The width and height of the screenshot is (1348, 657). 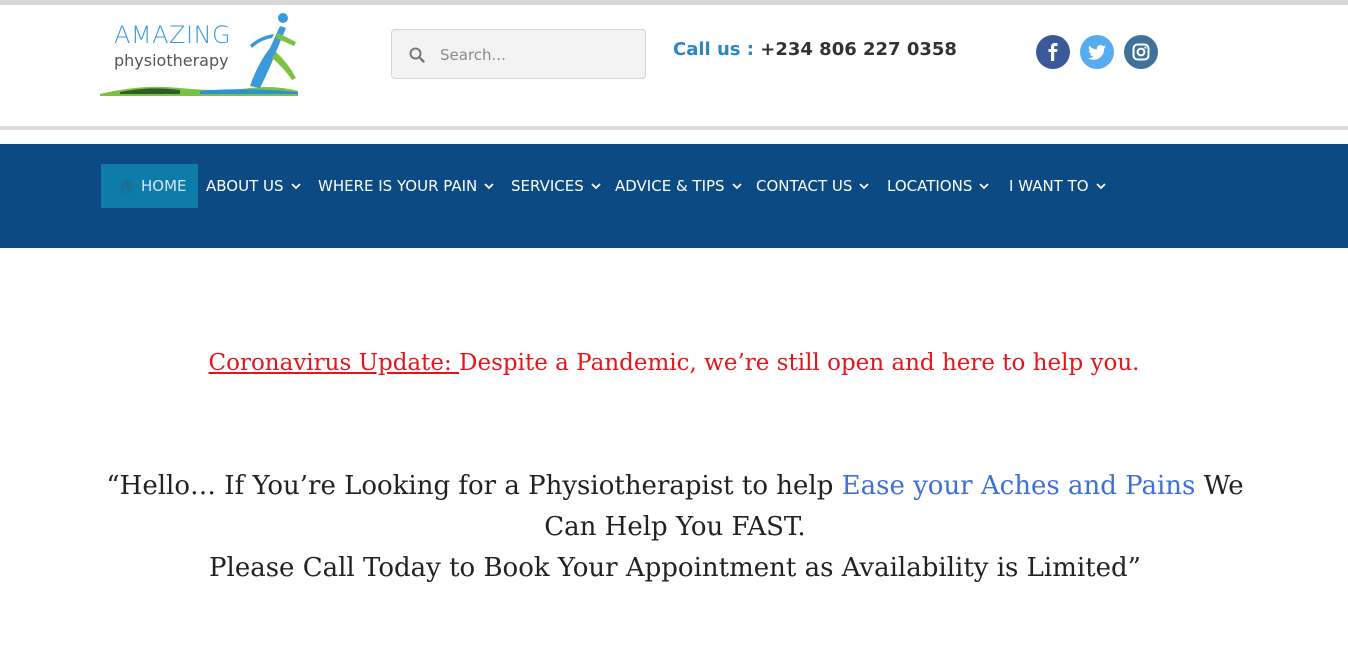 I want to click on nav-item-services: SERVICES, so click(x=556, y=186).